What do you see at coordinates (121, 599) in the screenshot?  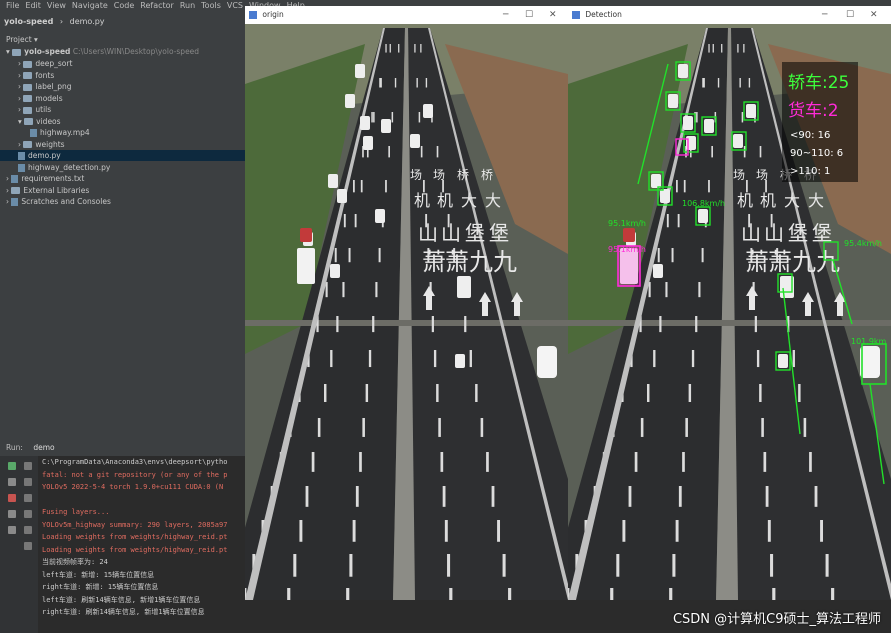 I see `console-line: left车道: 刷新14辆车信息, 新增1辆车位置信息` at bounding box center [121, 599].